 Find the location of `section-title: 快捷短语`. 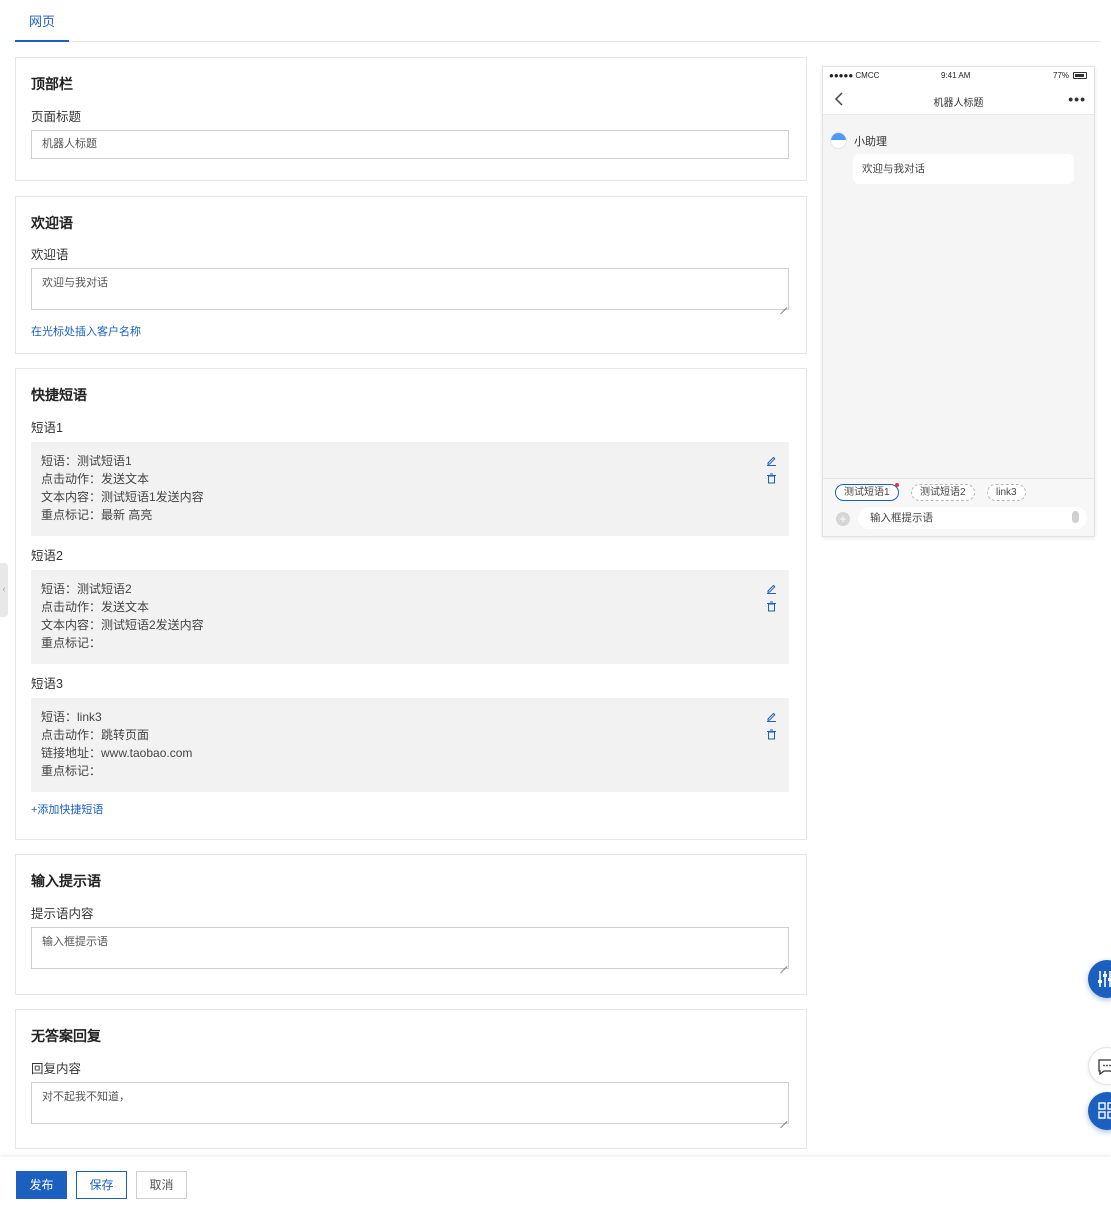

section-title: 快捷短语 is located at coordinates (59, 395).